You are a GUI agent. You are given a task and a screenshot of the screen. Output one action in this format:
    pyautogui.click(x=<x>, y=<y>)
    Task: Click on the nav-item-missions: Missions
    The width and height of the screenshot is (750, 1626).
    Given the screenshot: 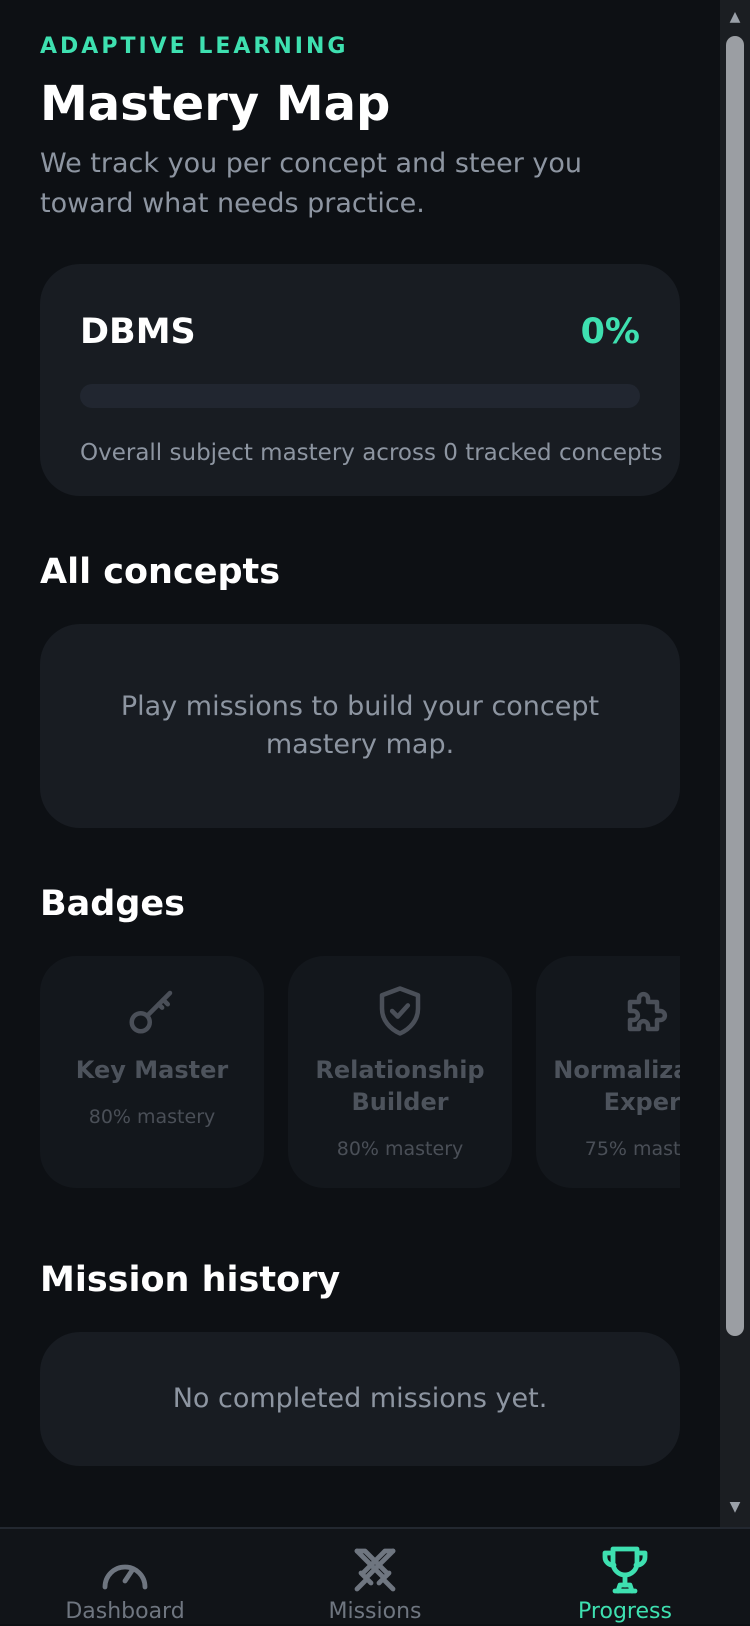 What is the action you would take?
    pyautogui.click(x=375, y=1577)
    